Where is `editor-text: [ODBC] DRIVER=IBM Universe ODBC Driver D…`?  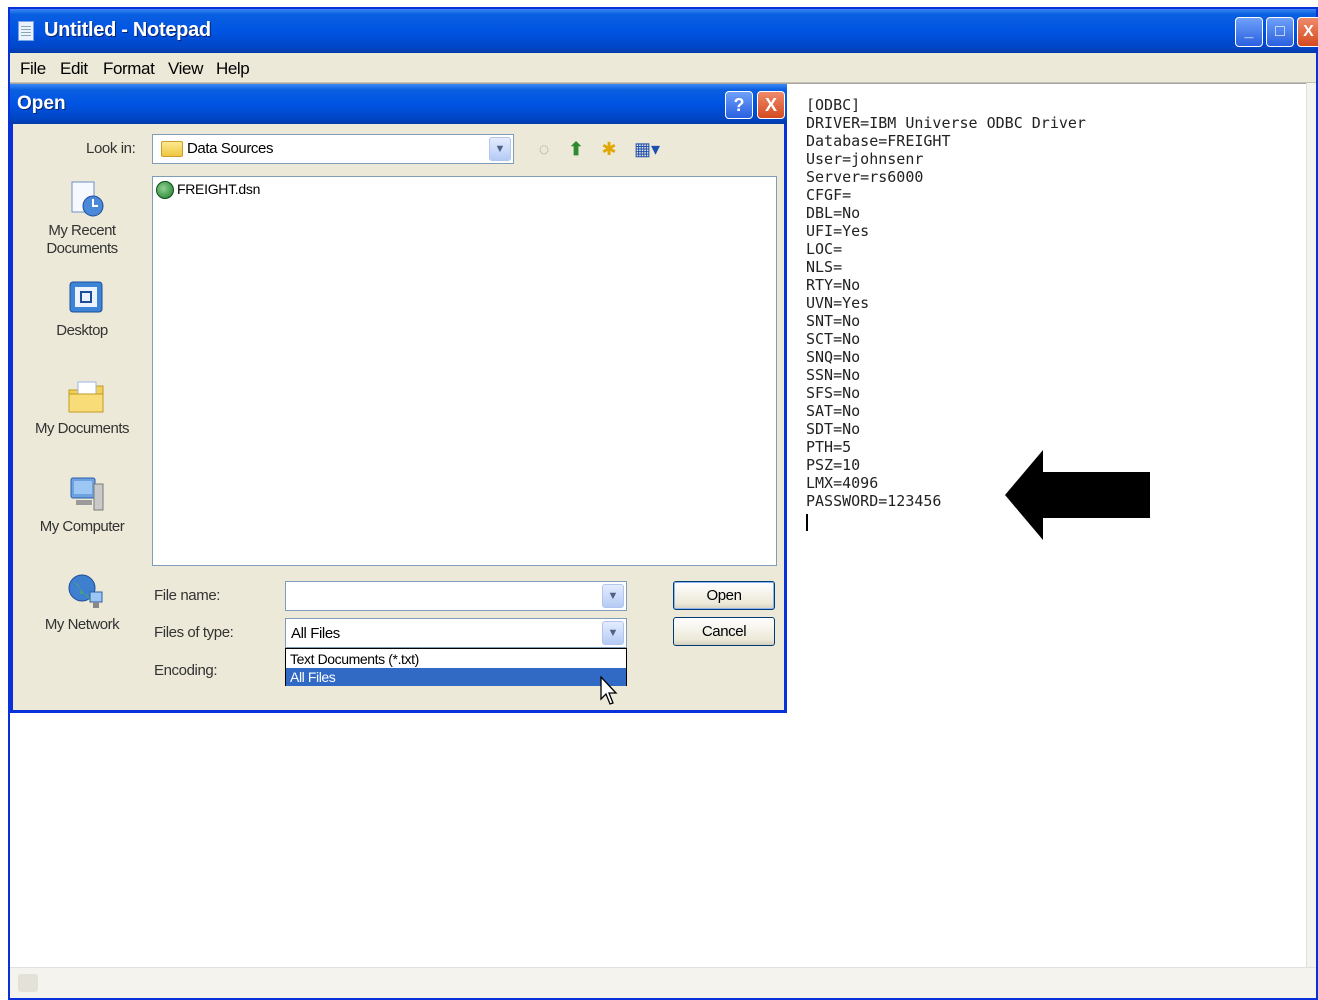 editor-text: [ODBC] DRIVER=IBM Universe ODBC Driver D… is located at coordinates (946, 303).